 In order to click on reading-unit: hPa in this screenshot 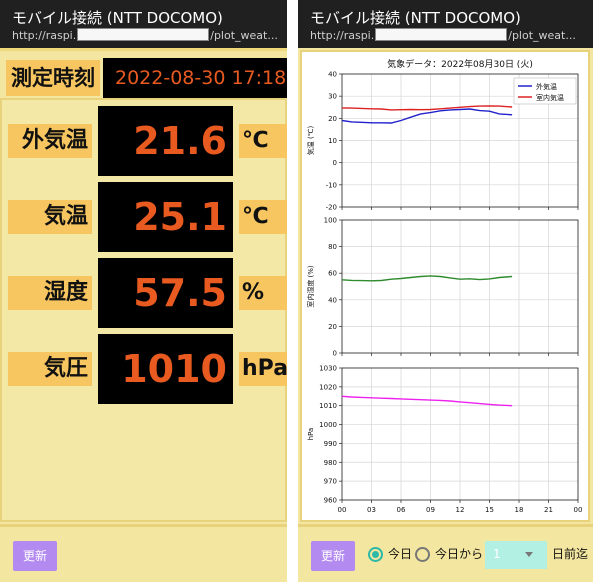, I will do `click(263, 369)`.